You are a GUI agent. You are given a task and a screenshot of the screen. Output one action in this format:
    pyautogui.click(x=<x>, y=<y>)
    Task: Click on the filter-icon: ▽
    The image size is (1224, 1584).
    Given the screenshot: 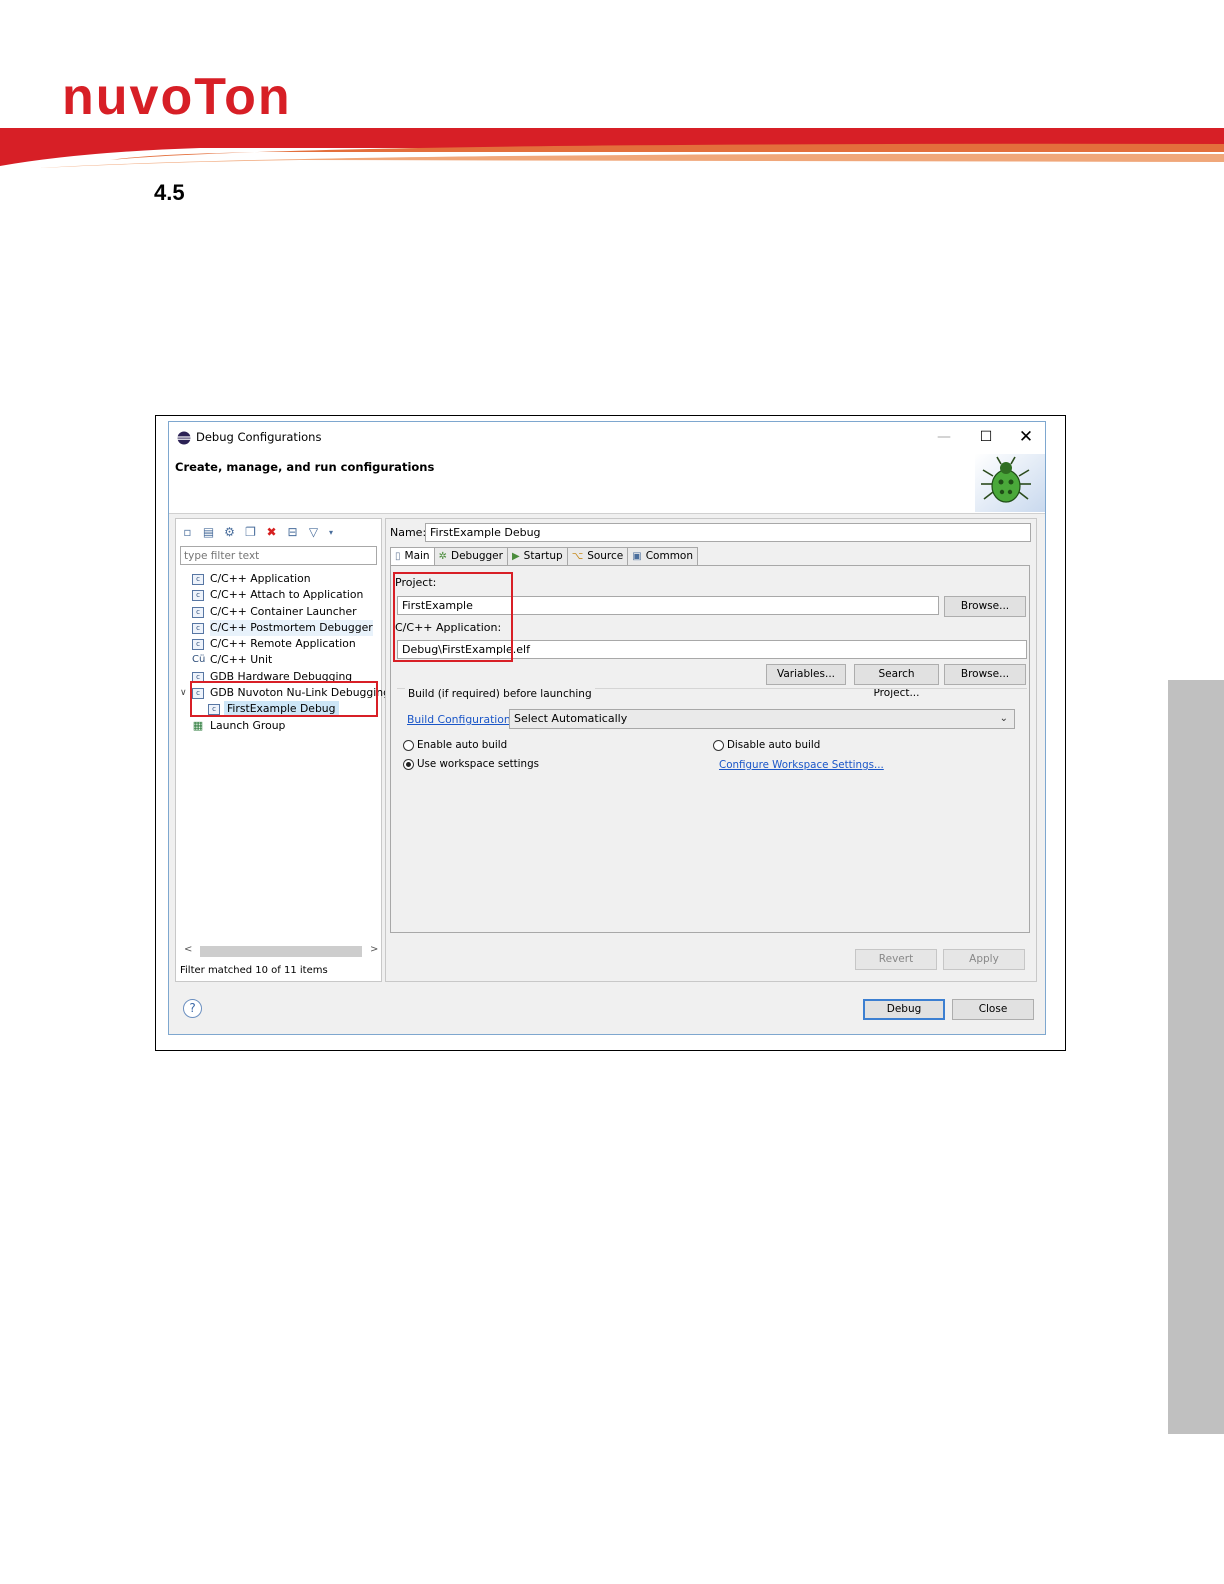 What is the action you would take?
    pyautogui.click(x=313, y=532)
    